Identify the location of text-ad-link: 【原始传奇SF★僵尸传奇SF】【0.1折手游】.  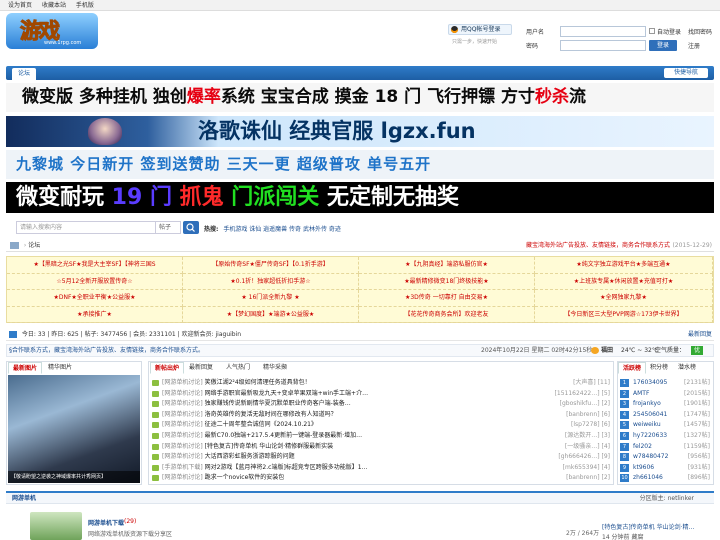
(271, 265).